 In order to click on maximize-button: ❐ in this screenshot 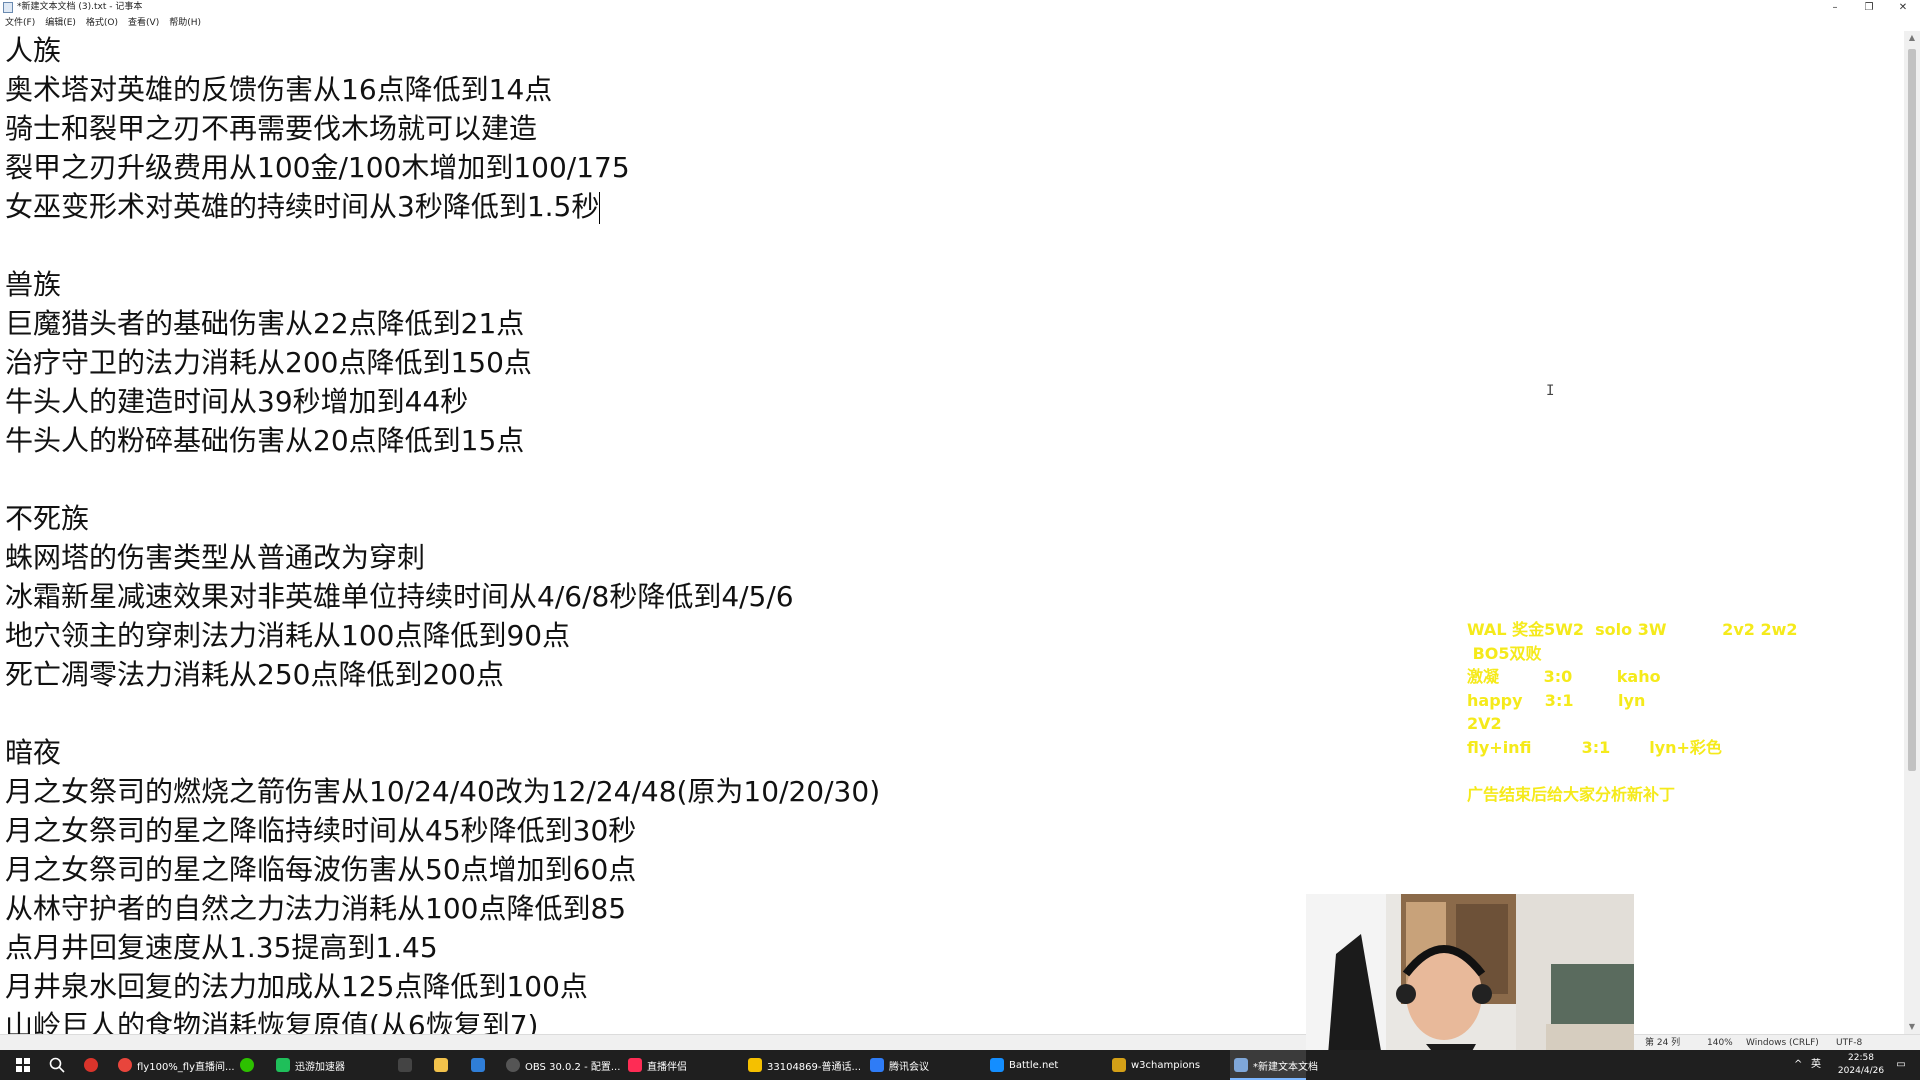, I will do `click(1869, 7)`.